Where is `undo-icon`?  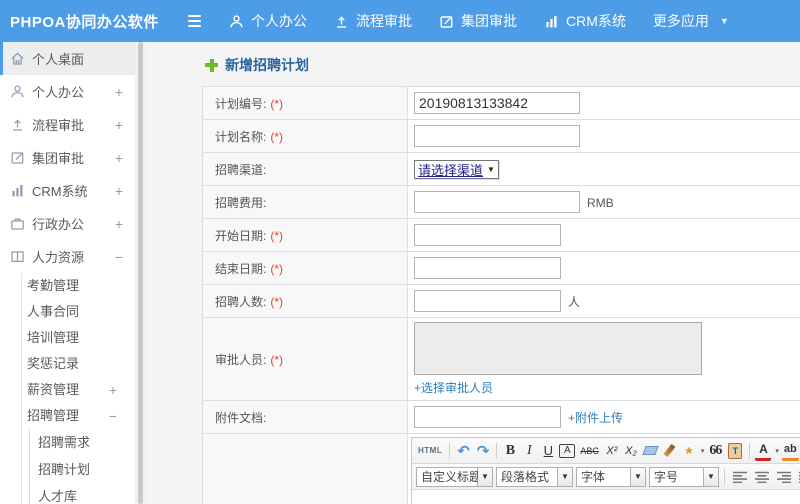 undo-icon is located at coordinates (463, 451).